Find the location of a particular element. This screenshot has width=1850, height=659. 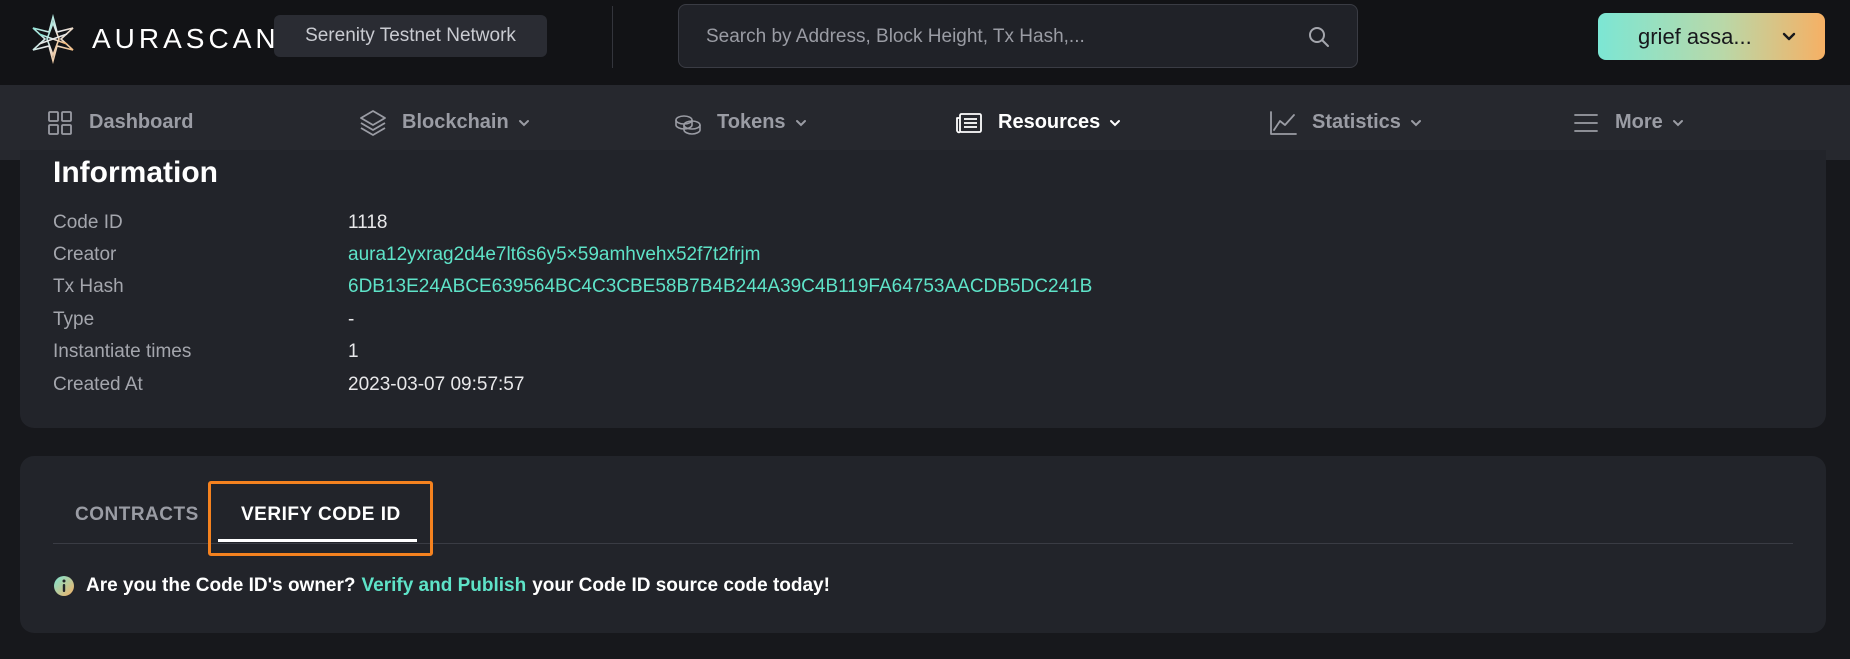

type-value: - is located at coordinates (351, 319).